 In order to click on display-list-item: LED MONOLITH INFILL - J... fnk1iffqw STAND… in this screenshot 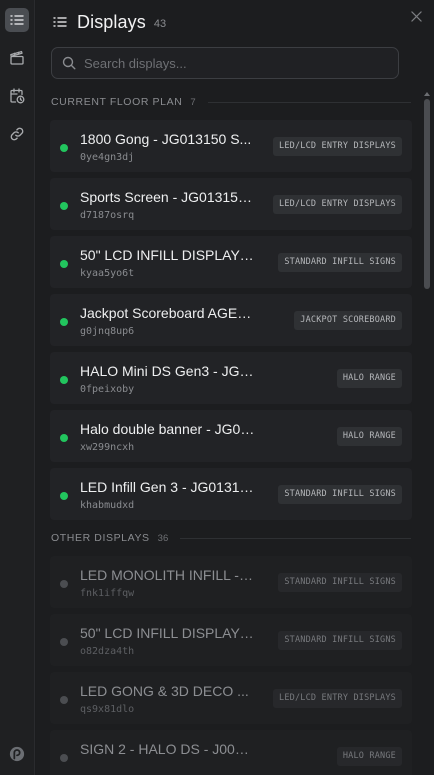, I will do `click(231, 582)`.